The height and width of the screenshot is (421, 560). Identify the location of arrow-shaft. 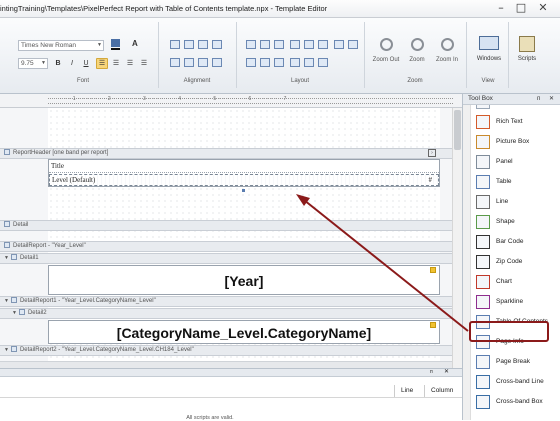
(386, 265).